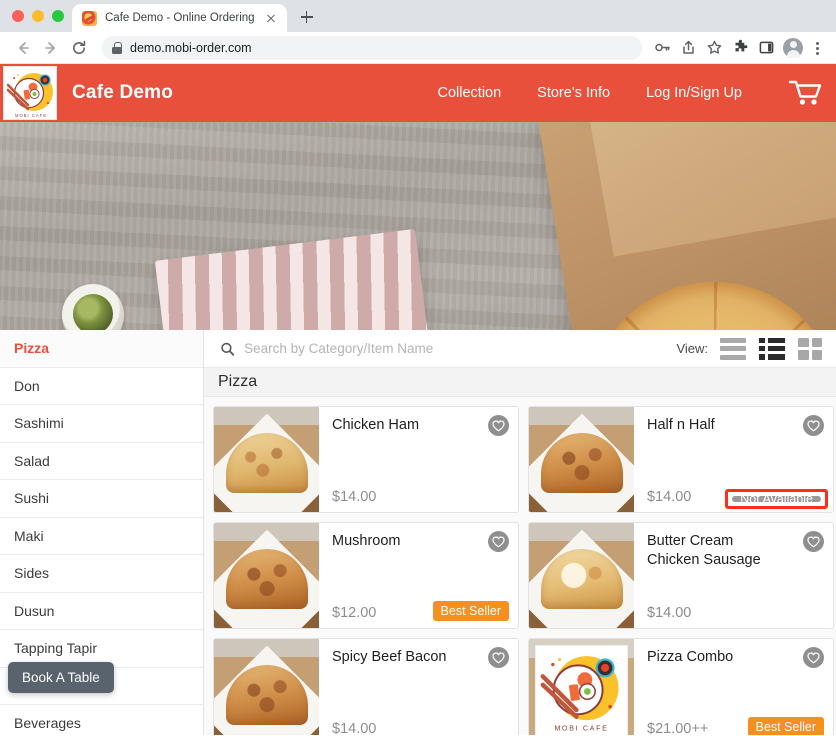 The height and width of the screenshot is (736, 836). I want to click on nav-collection: Collection, so click(470, 93).